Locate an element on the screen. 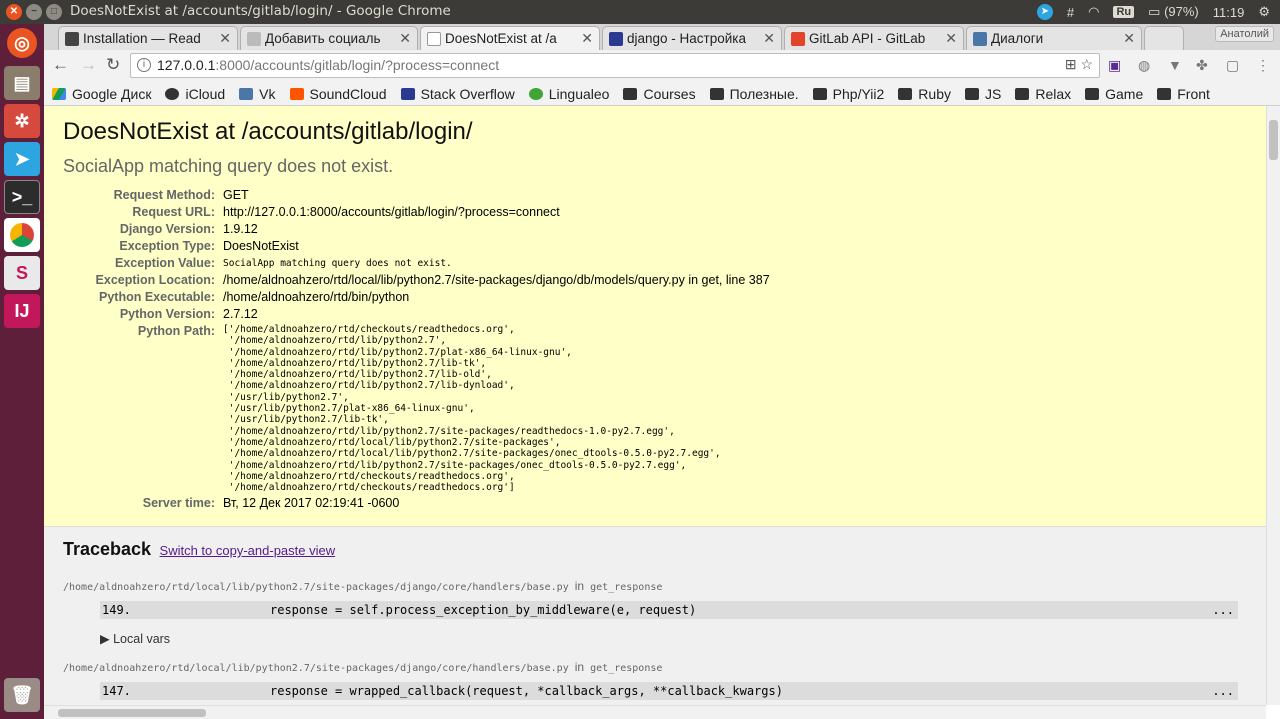 The image size is (1280, 719). bookmark-google-drive: Google Диск is located at coordinates (101, 94).